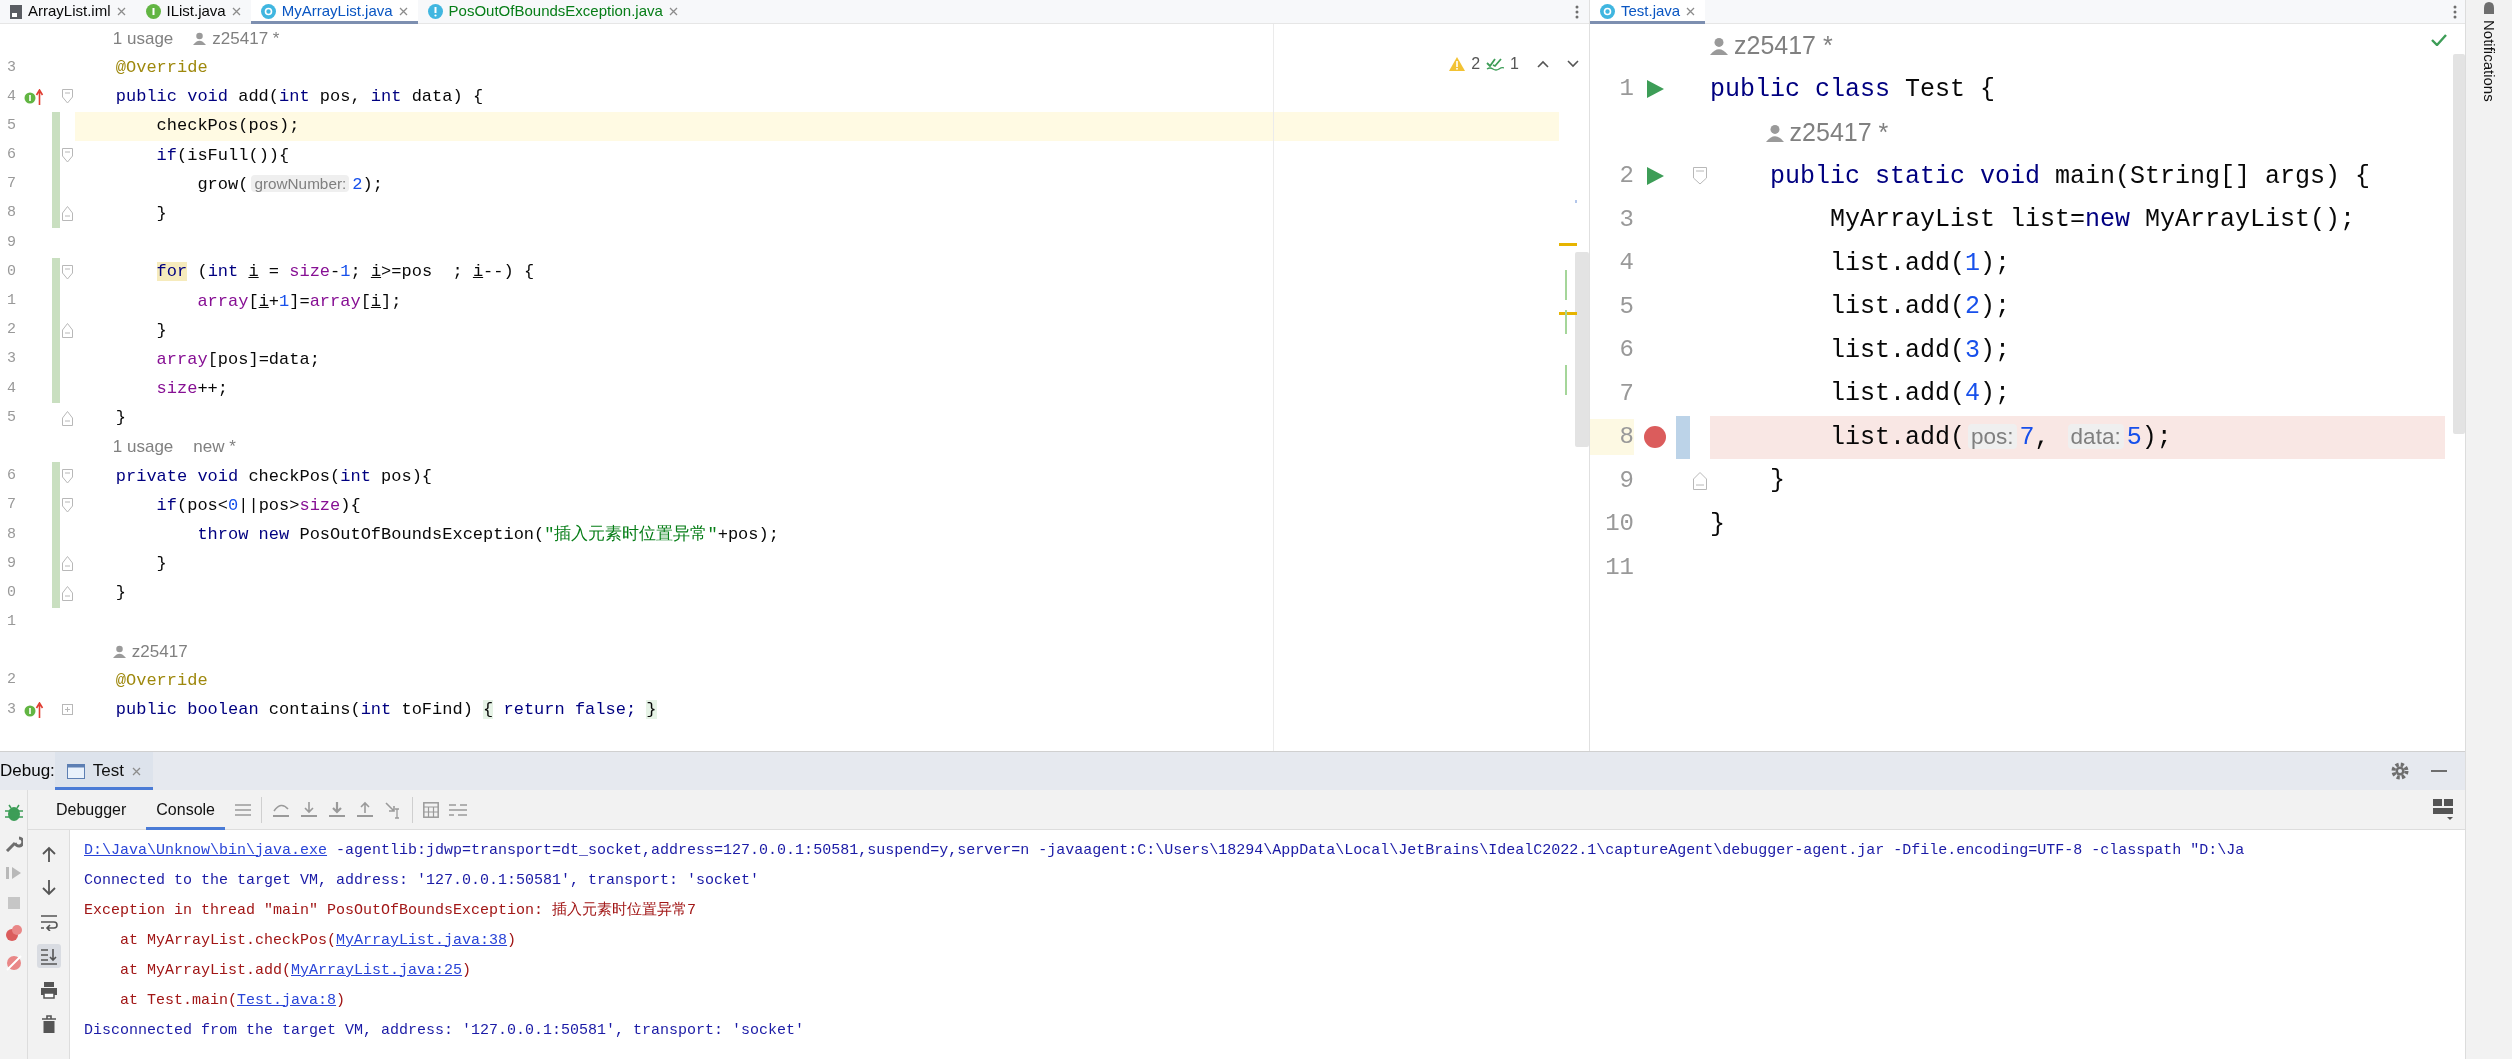 This screenshot has width=2512, height=1059. What do you see at coordinates (1476, 64) in the screenshot?
I see `warning-count: 2` at bounding box center [1476, 64].